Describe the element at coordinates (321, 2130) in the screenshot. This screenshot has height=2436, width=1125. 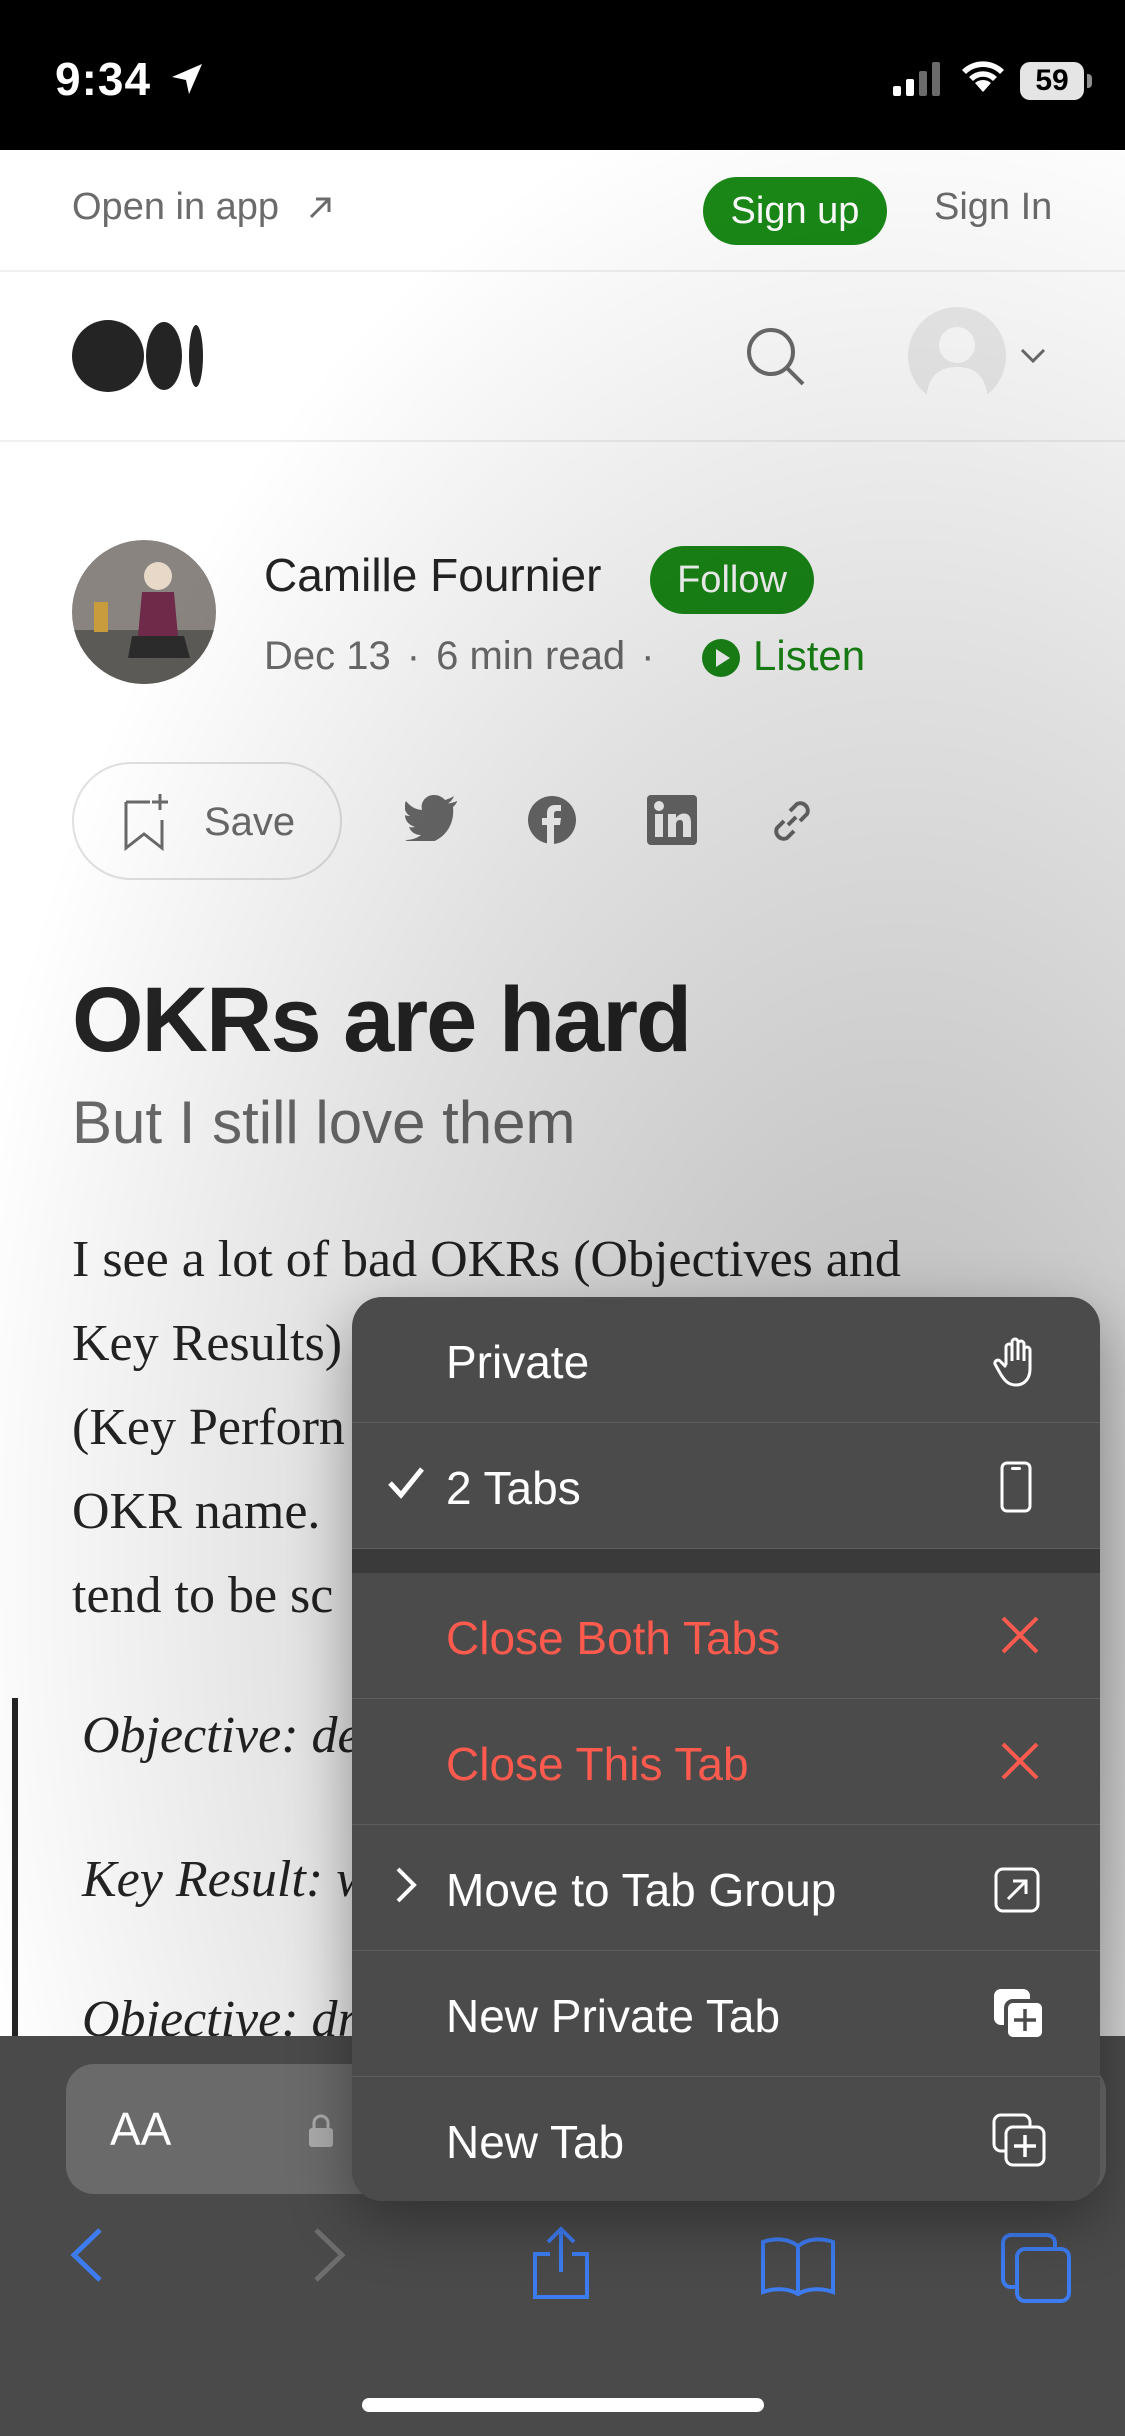
I see `lock-icon` at that location.